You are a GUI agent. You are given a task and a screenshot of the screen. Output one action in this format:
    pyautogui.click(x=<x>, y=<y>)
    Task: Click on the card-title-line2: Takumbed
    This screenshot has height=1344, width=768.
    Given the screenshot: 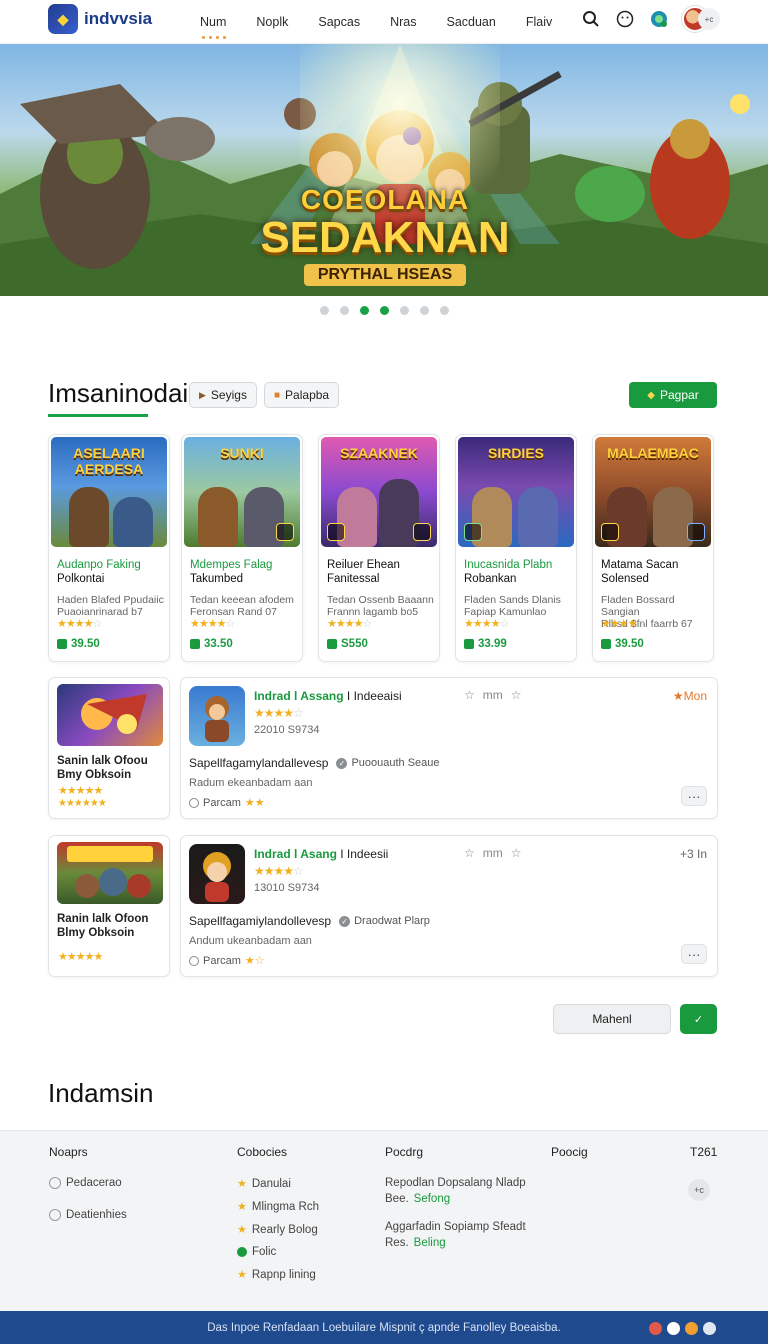 What is the action you would take?
    pyautogui.click(x=217, y=579)
    